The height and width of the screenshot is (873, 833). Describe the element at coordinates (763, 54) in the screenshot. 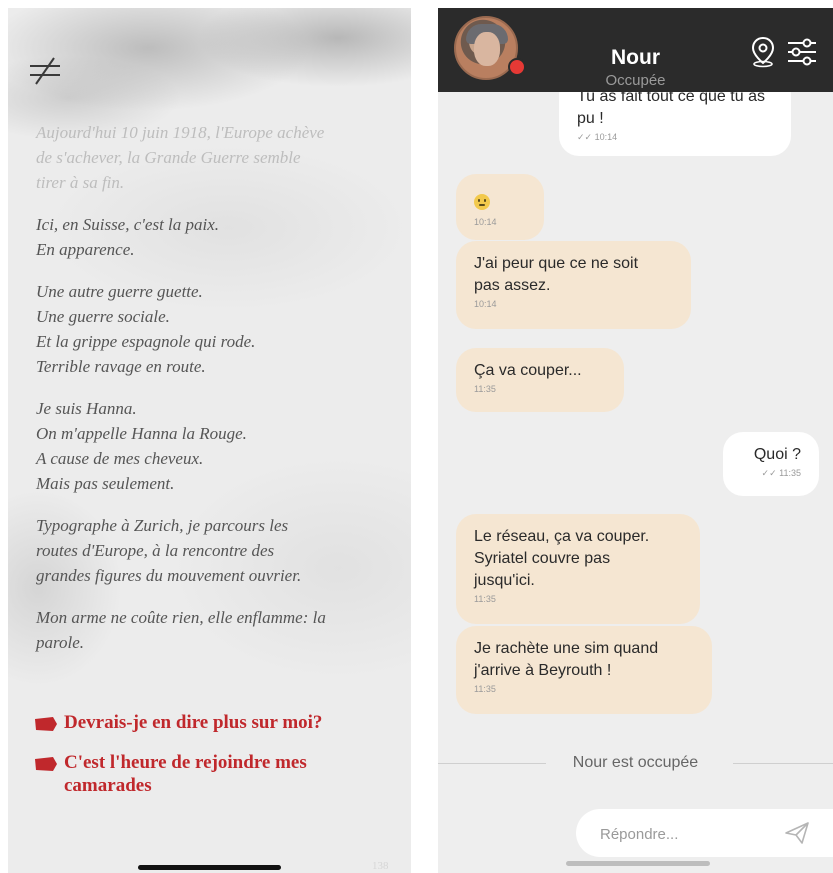

I see `location-pin-icon` at that location.